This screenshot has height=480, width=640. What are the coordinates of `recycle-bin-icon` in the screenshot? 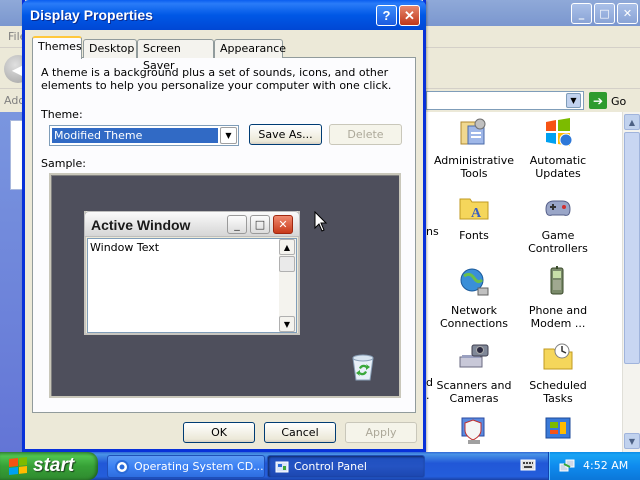 It's located at (363, 367).